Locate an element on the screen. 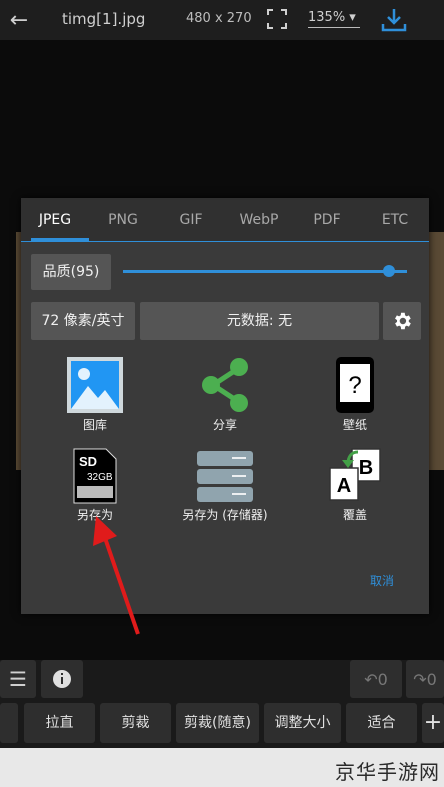 Image resolution: width=444 pixels, height=787 pixels. info-icon is located at coordinates (62, 679).